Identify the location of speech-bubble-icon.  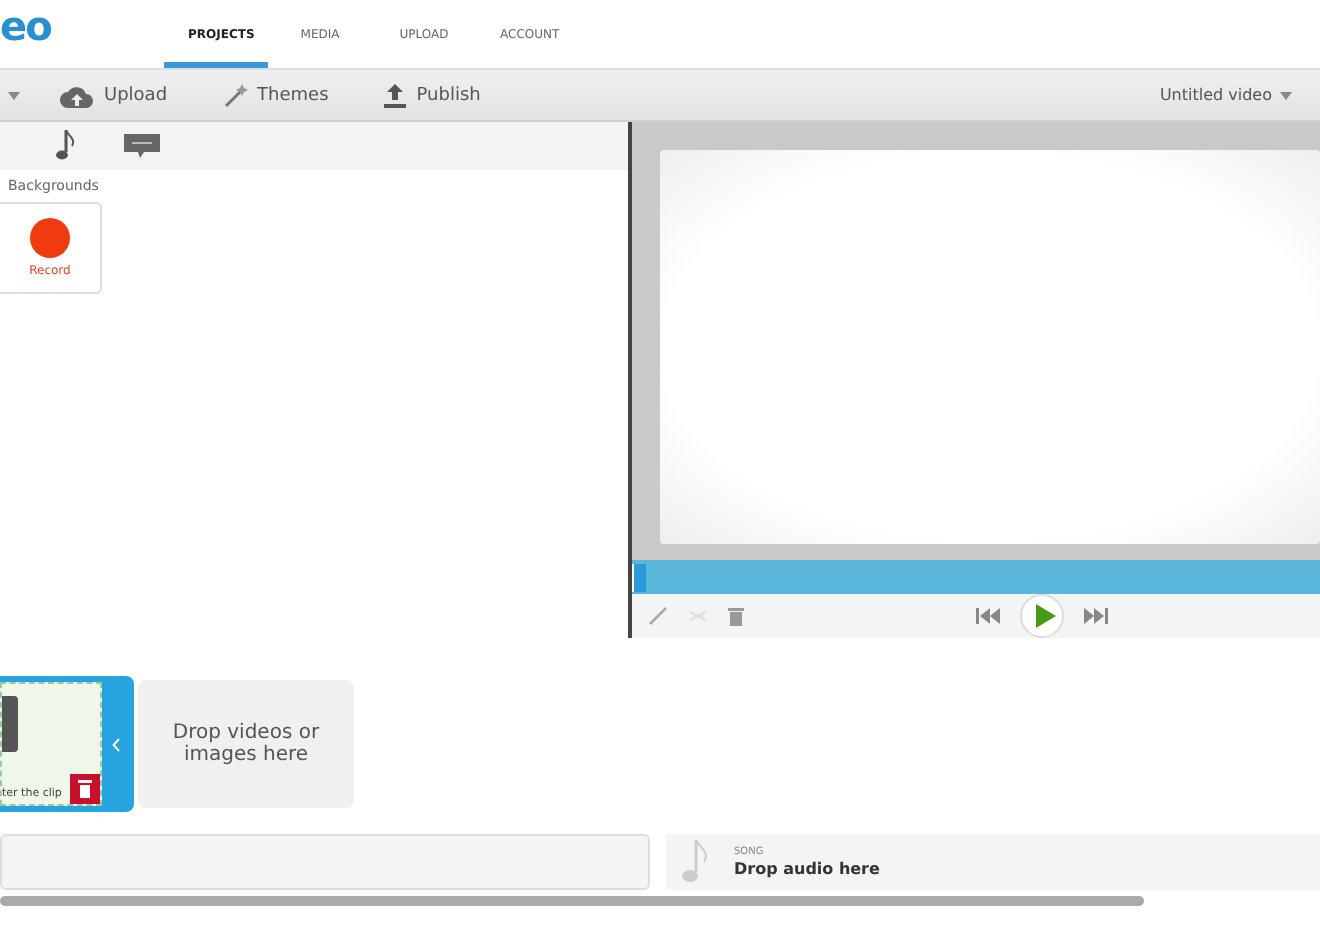
(142, 146).